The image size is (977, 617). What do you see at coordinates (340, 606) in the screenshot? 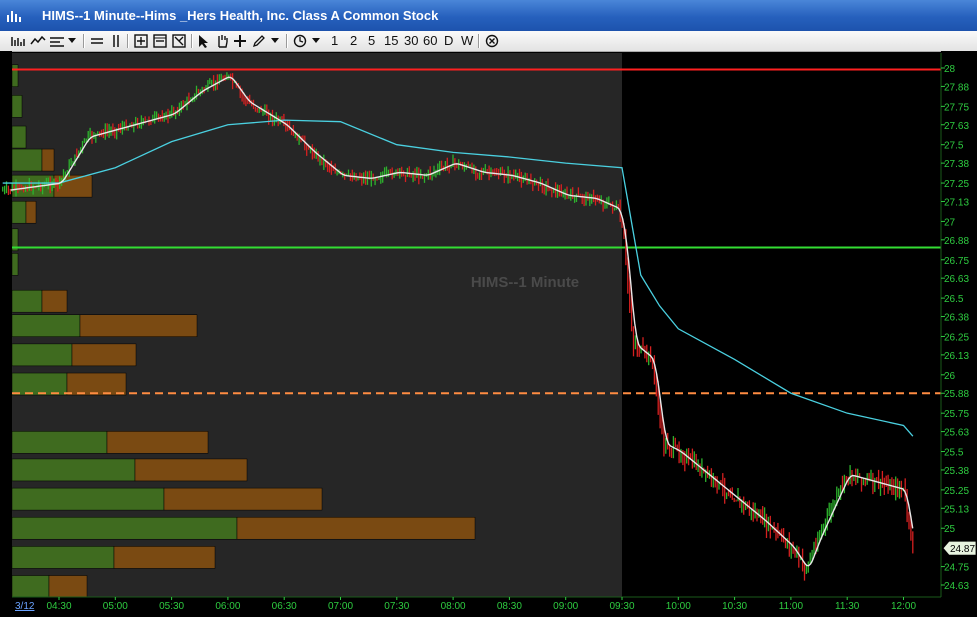
I see `time-tick-label: 07:00` at bounding box center [340, 606].